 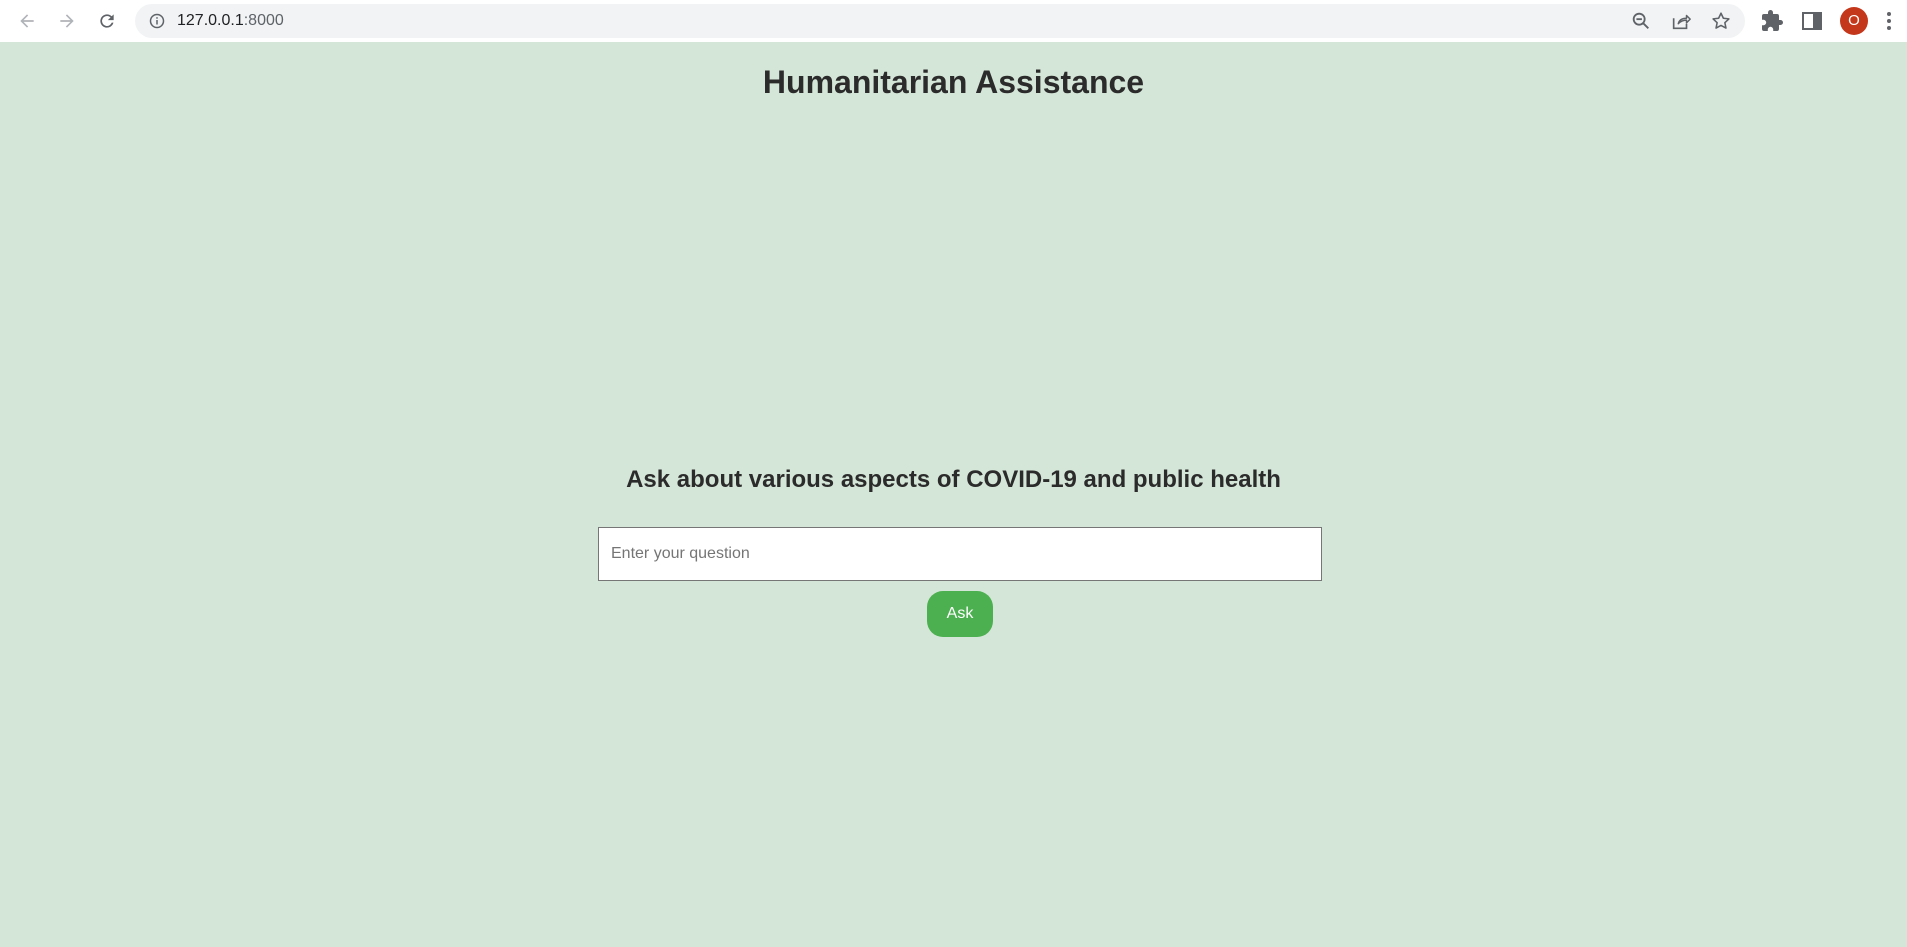 I want to click on puzzle-icon, so click(x=1772, y=21).